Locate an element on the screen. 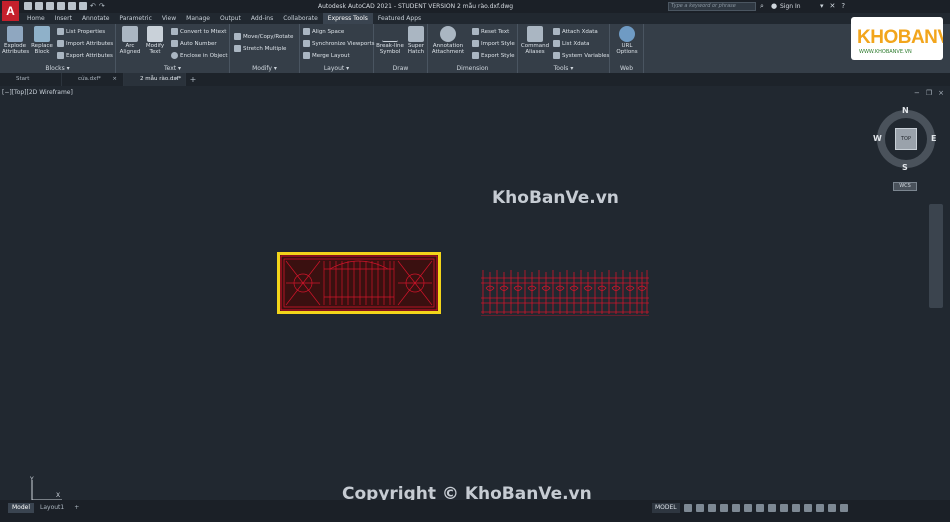  sign-in-link: Sign In is located at coordinates (790, 6).